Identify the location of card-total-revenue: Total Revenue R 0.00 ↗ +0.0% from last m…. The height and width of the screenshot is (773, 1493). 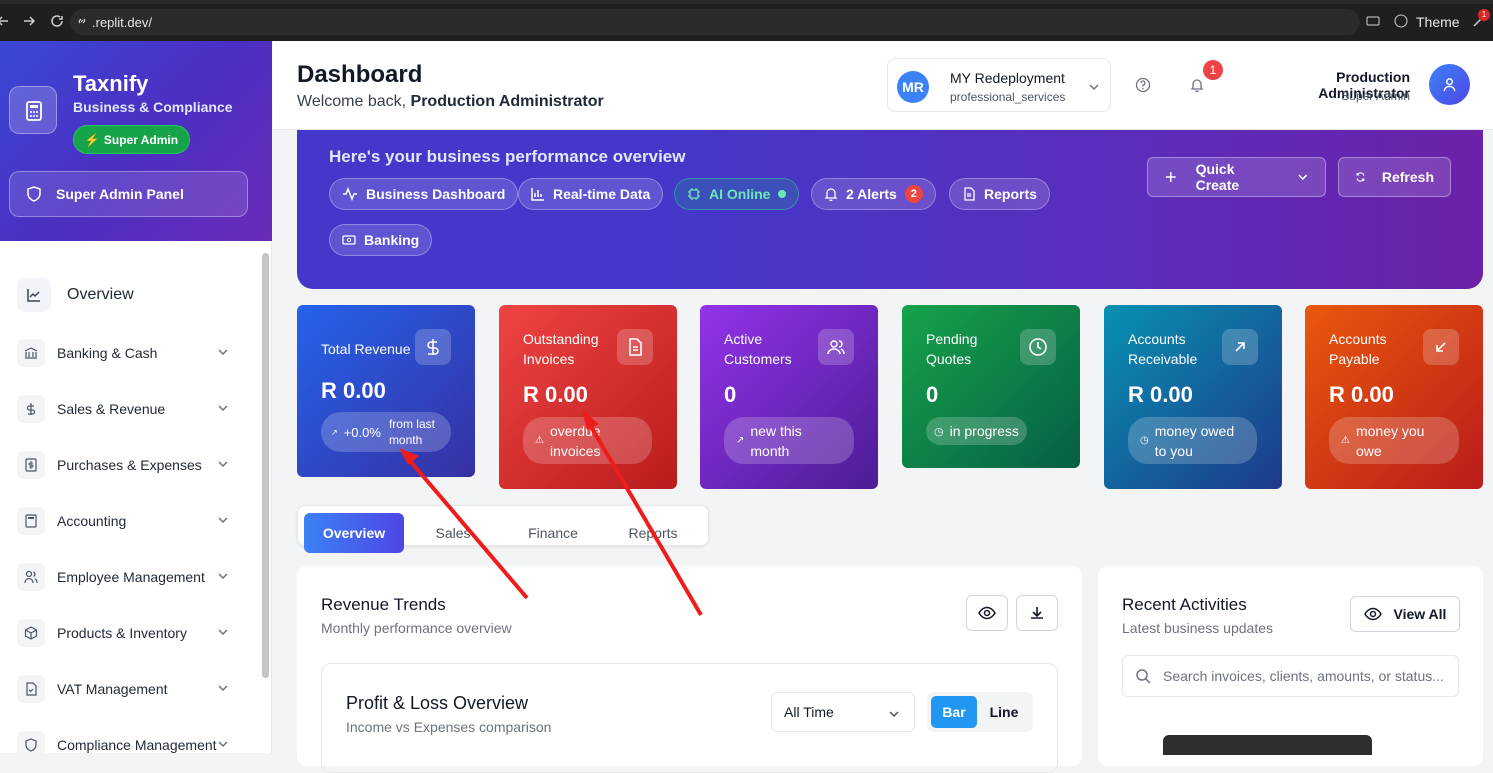
(386, 391).